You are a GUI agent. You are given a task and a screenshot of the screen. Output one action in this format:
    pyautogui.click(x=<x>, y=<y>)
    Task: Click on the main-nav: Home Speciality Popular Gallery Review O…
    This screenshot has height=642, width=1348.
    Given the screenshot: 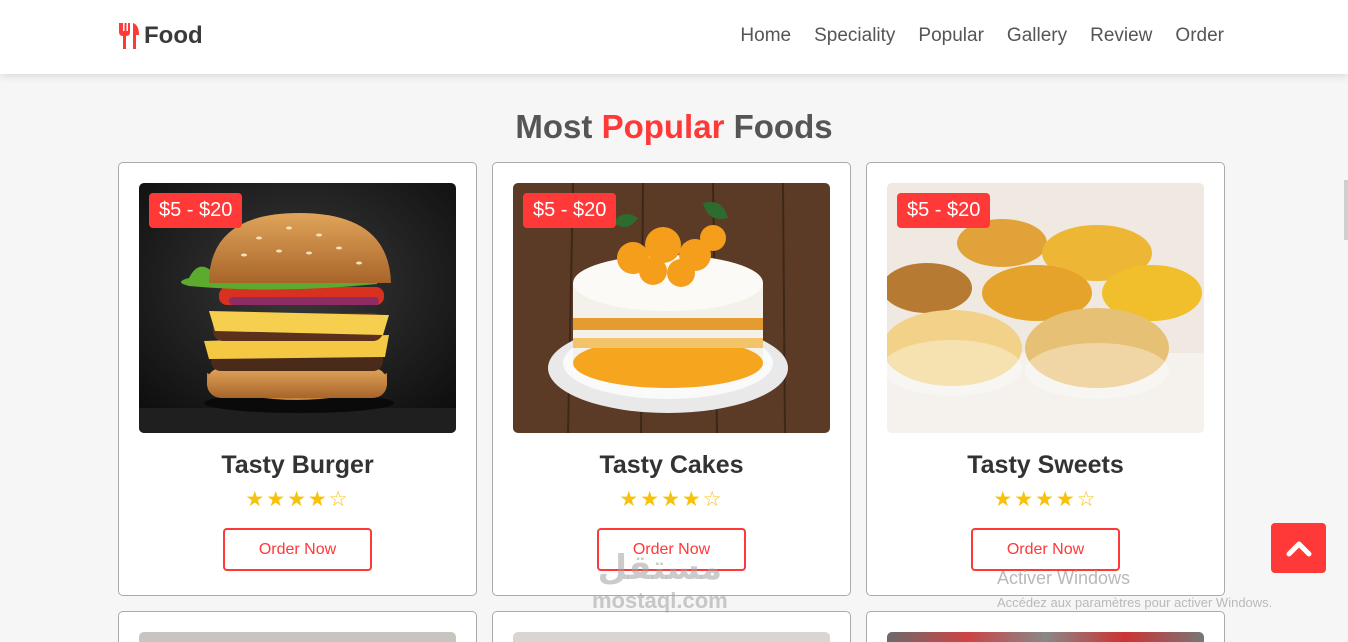 What is the action you would take?
    pyautogui.click(x=982, y=36)
    